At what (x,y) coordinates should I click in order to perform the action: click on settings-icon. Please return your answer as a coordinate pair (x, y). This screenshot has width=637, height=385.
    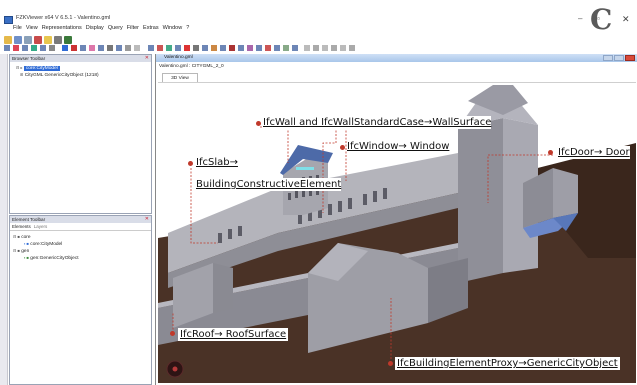
    Looking at the image, I should click on (58, 40).